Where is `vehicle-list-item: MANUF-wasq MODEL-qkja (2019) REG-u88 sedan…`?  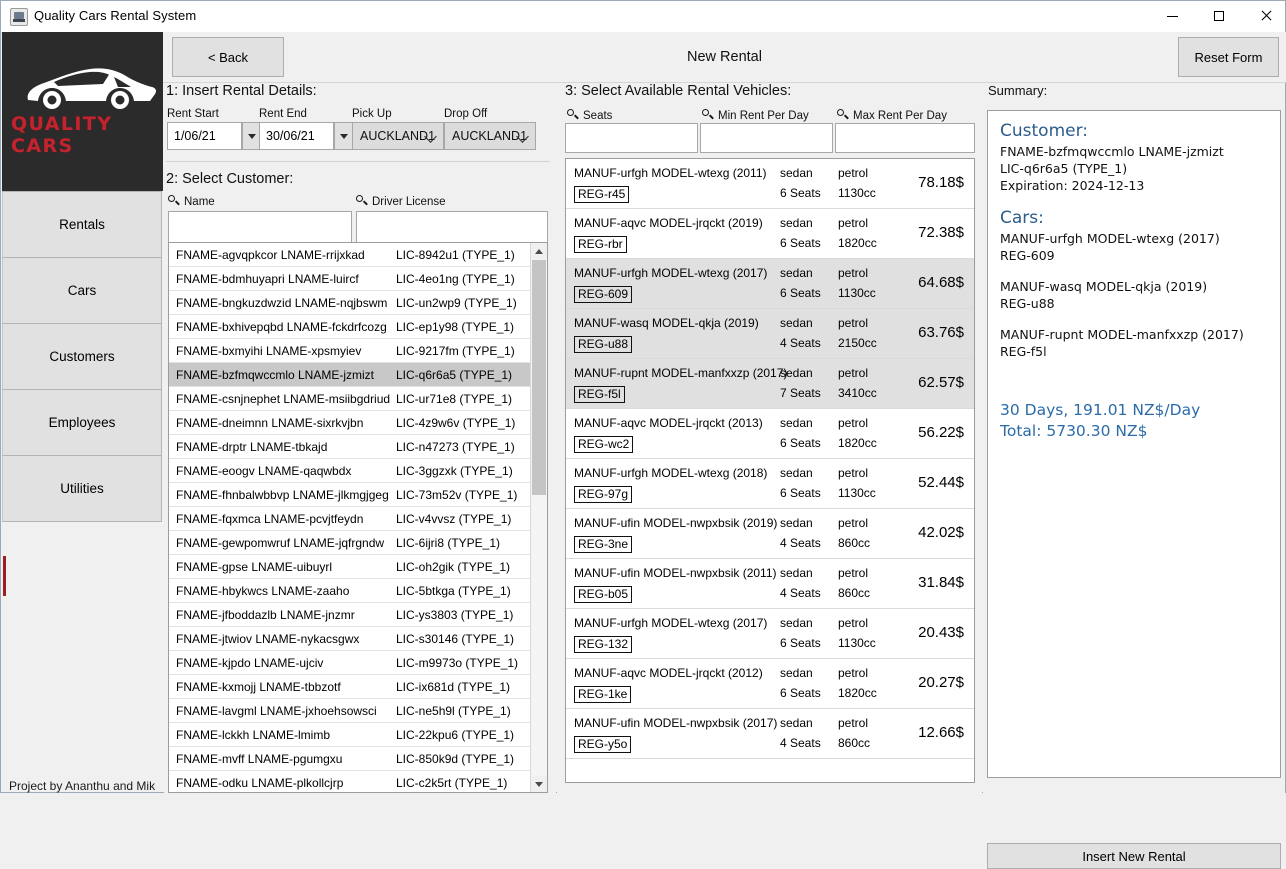 vehicle-list-item: MANUF-wasq MODEL-qkja (2019) REG-u88 sedan… is located at coordinates (770, 334).